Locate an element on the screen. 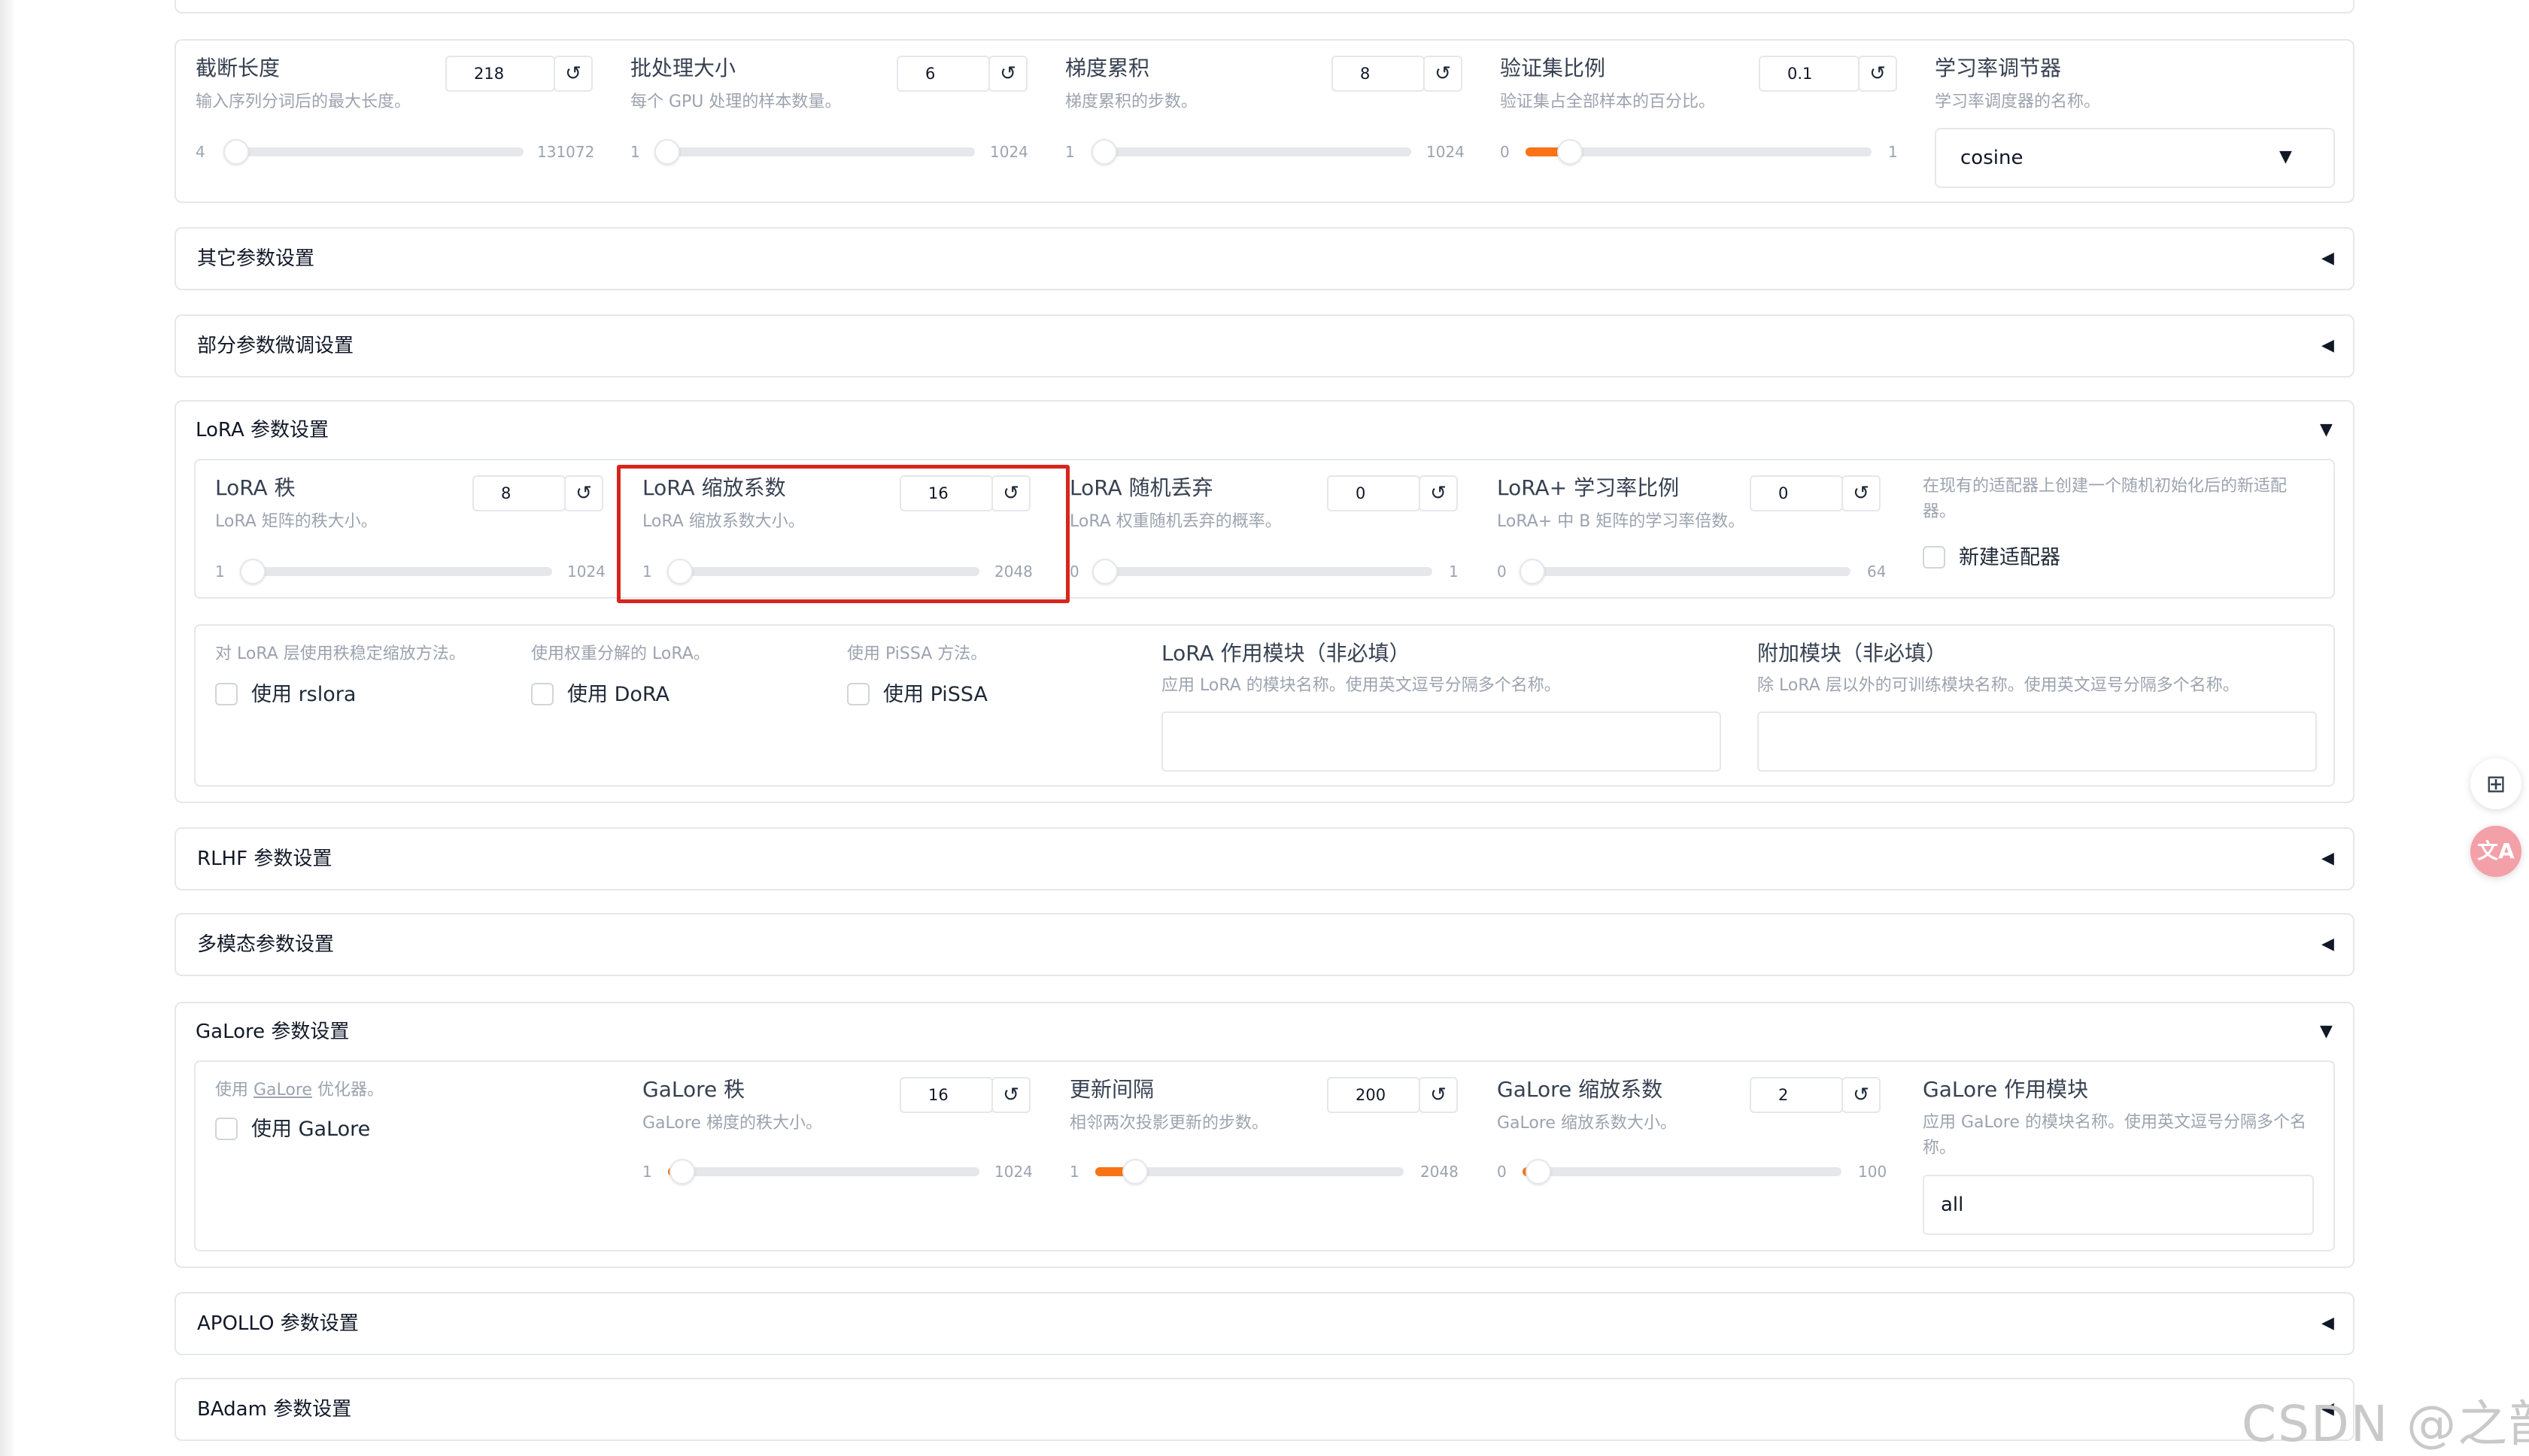 The width and height of the screenshot is (2529, 1456). lora-target-input is located at coordinates (1441, 741).